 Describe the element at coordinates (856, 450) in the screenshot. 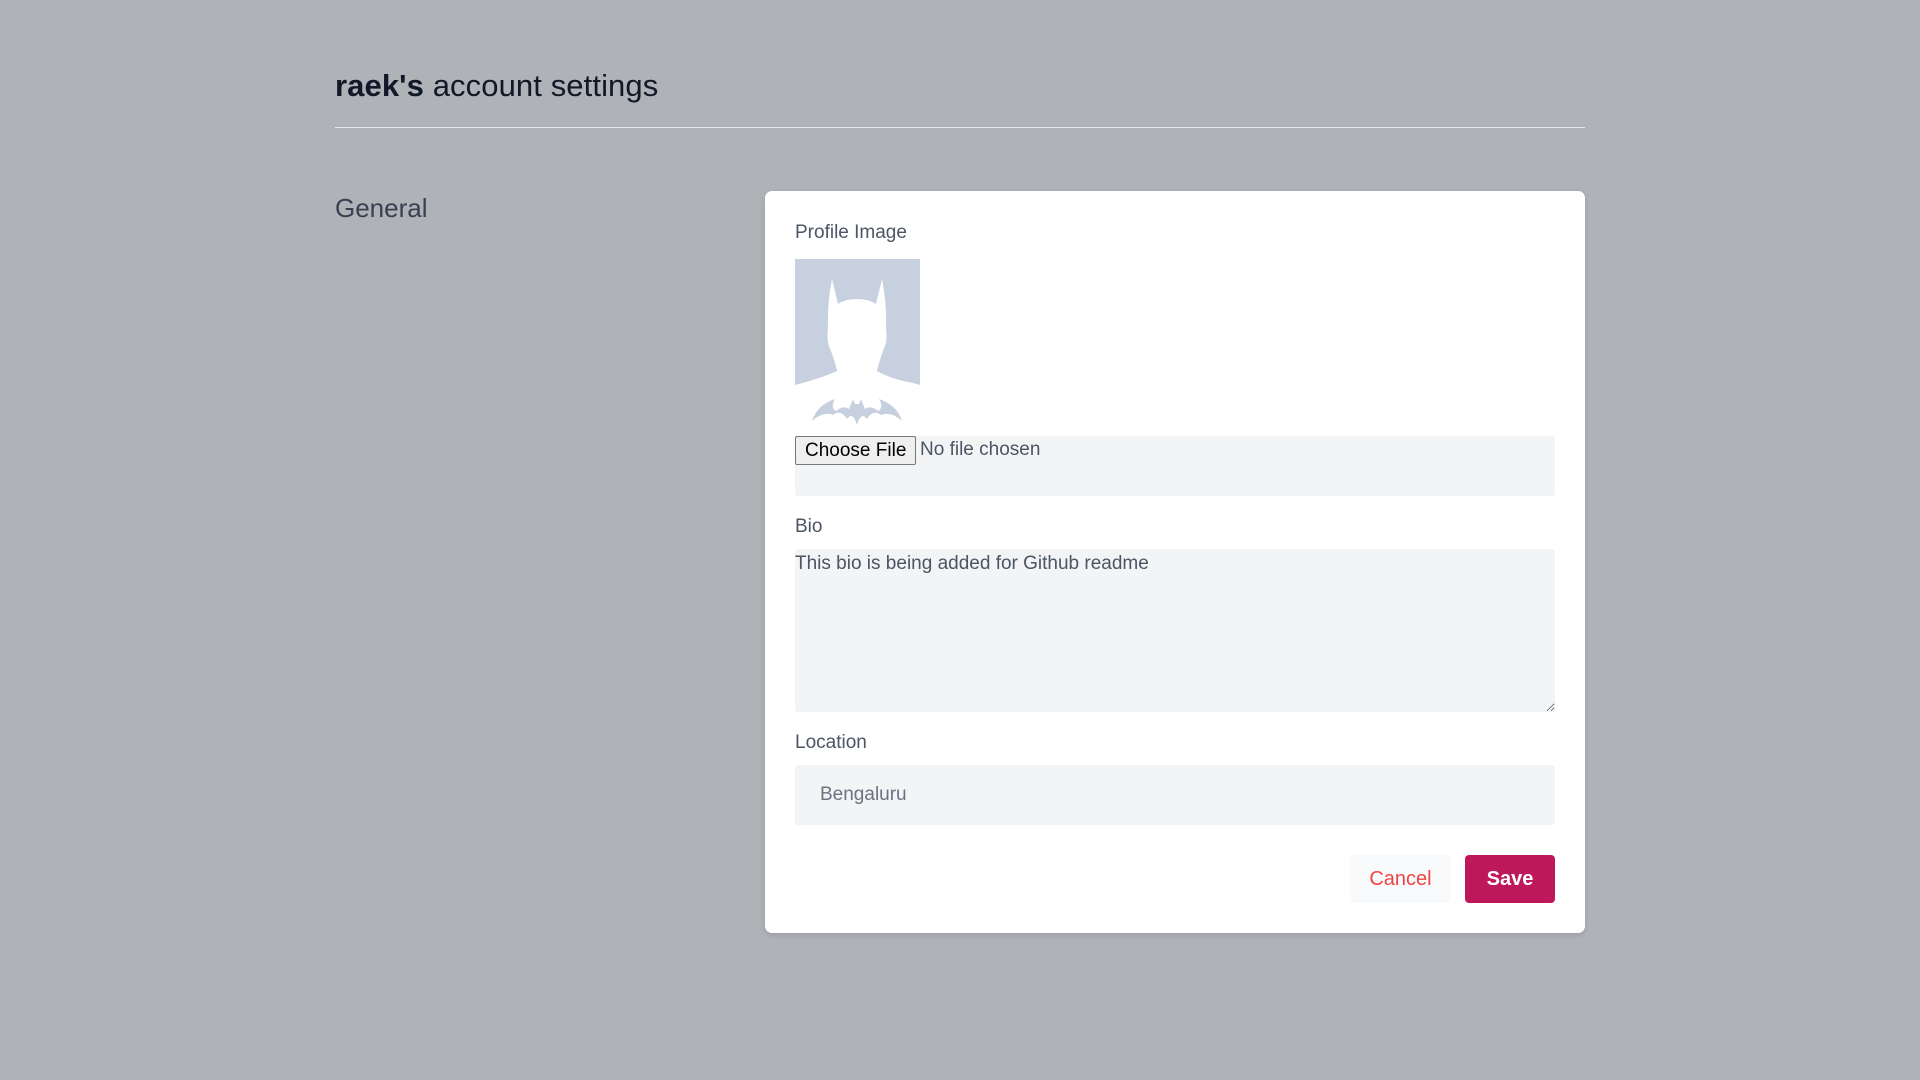

I see `choose-file-button: Choose File` at that location.